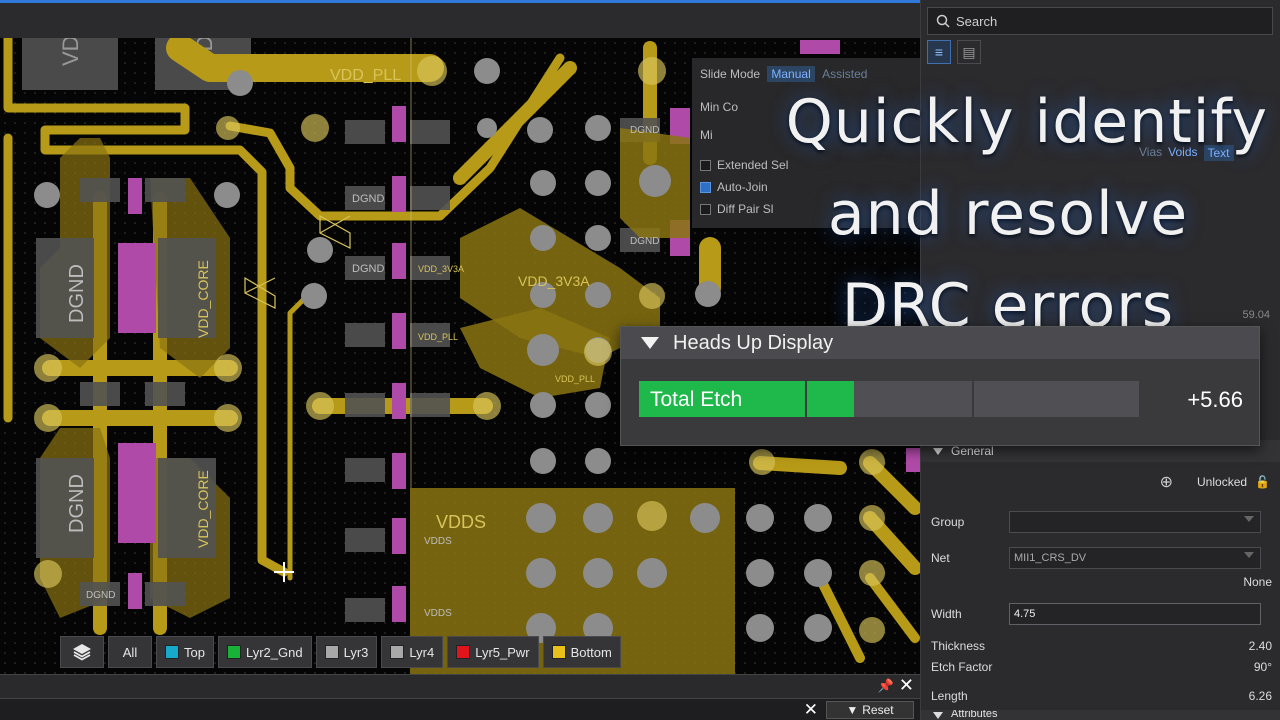  What do you see at coordinates (441, 269) in the screenshot?
I see `vdd-3v3a-label-small: VDD_3V3A` at bounding box center [441, 269].